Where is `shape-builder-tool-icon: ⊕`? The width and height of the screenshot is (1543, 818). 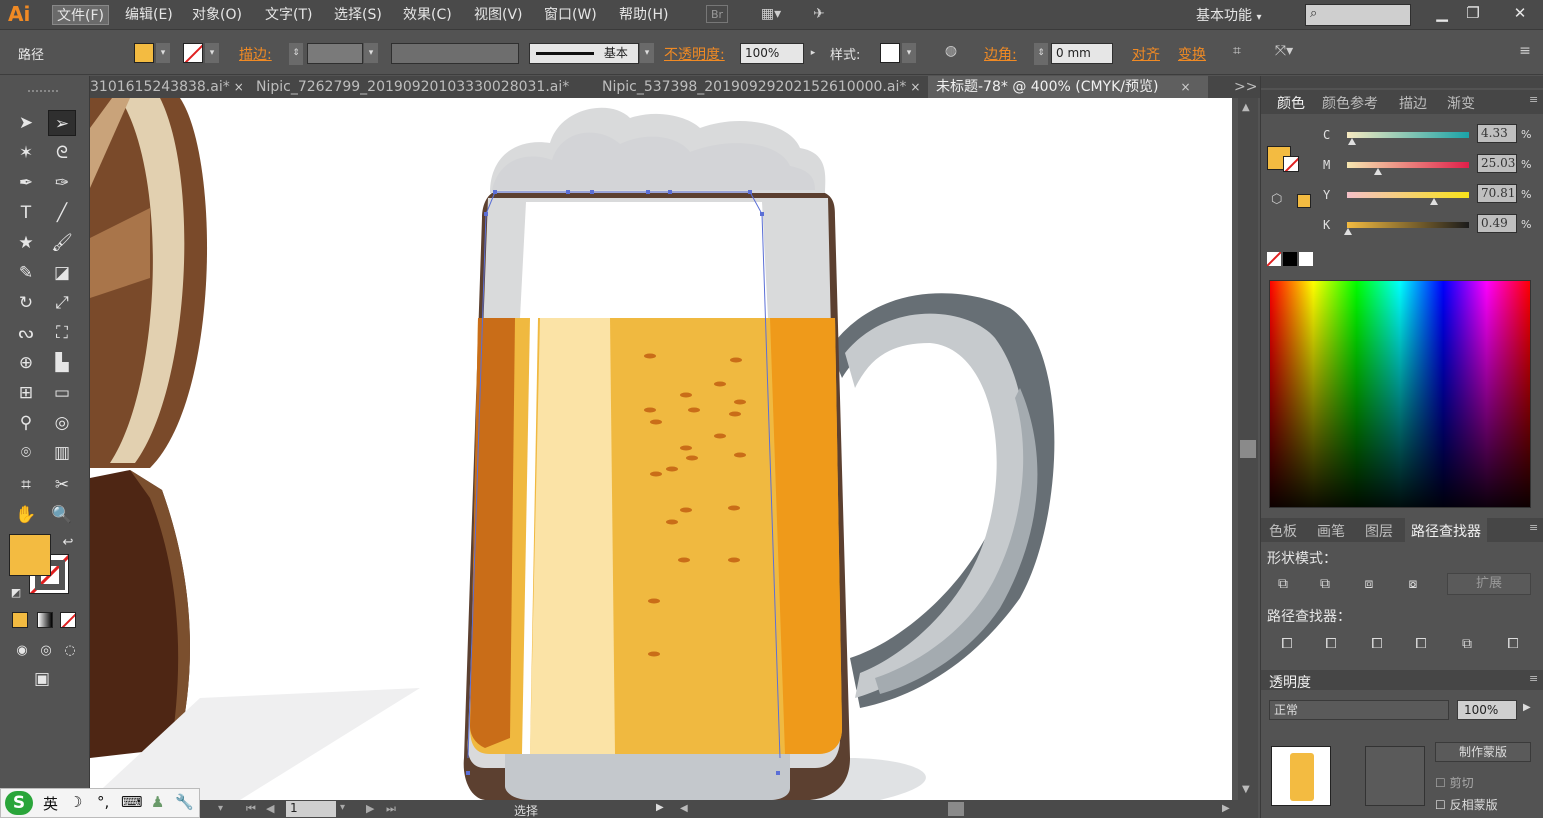
shape-builder-tool-icon: ⊕ is located at coordinates (26, 363).